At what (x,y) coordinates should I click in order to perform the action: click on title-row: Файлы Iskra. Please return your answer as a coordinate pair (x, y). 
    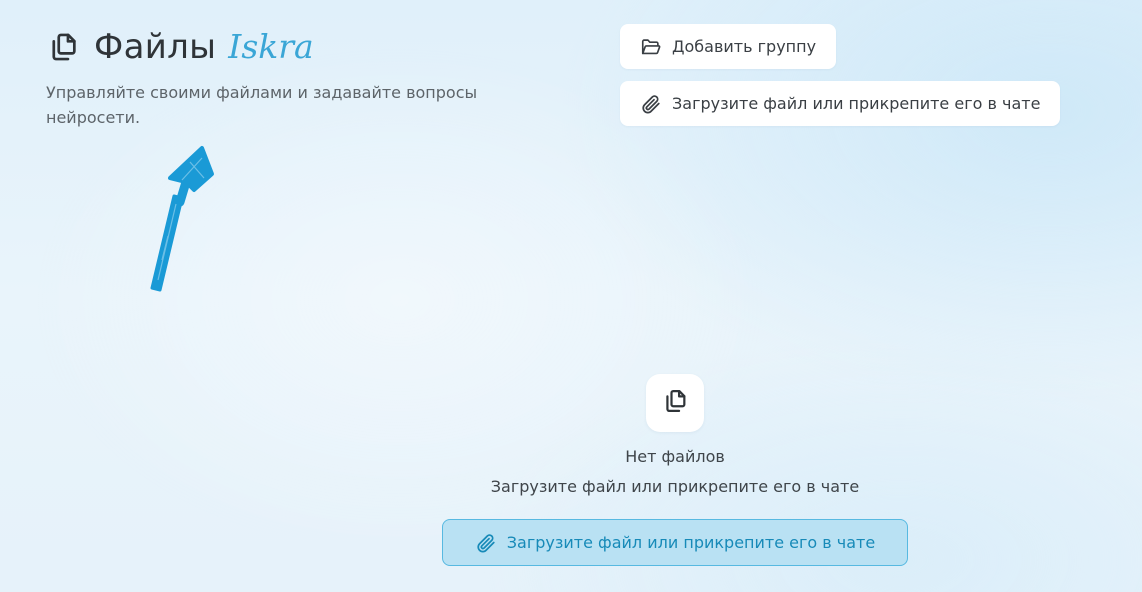
    Looking at the image, I should click on (296, 47).